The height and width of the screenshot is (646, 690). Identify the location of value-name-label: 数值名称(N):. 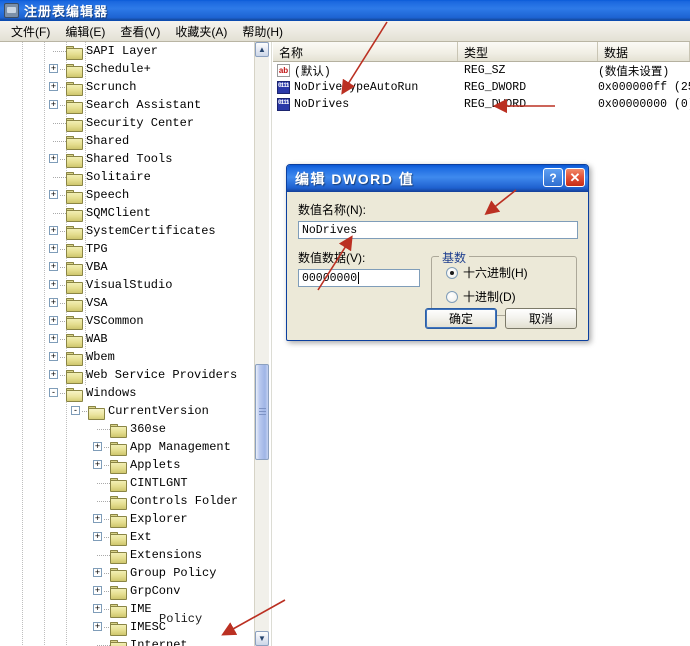
(332, 210).